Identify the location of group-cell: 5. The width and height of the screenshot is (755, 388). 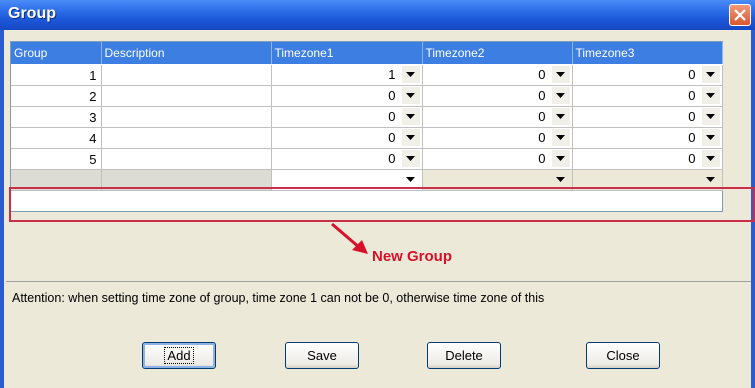
(56, 159).